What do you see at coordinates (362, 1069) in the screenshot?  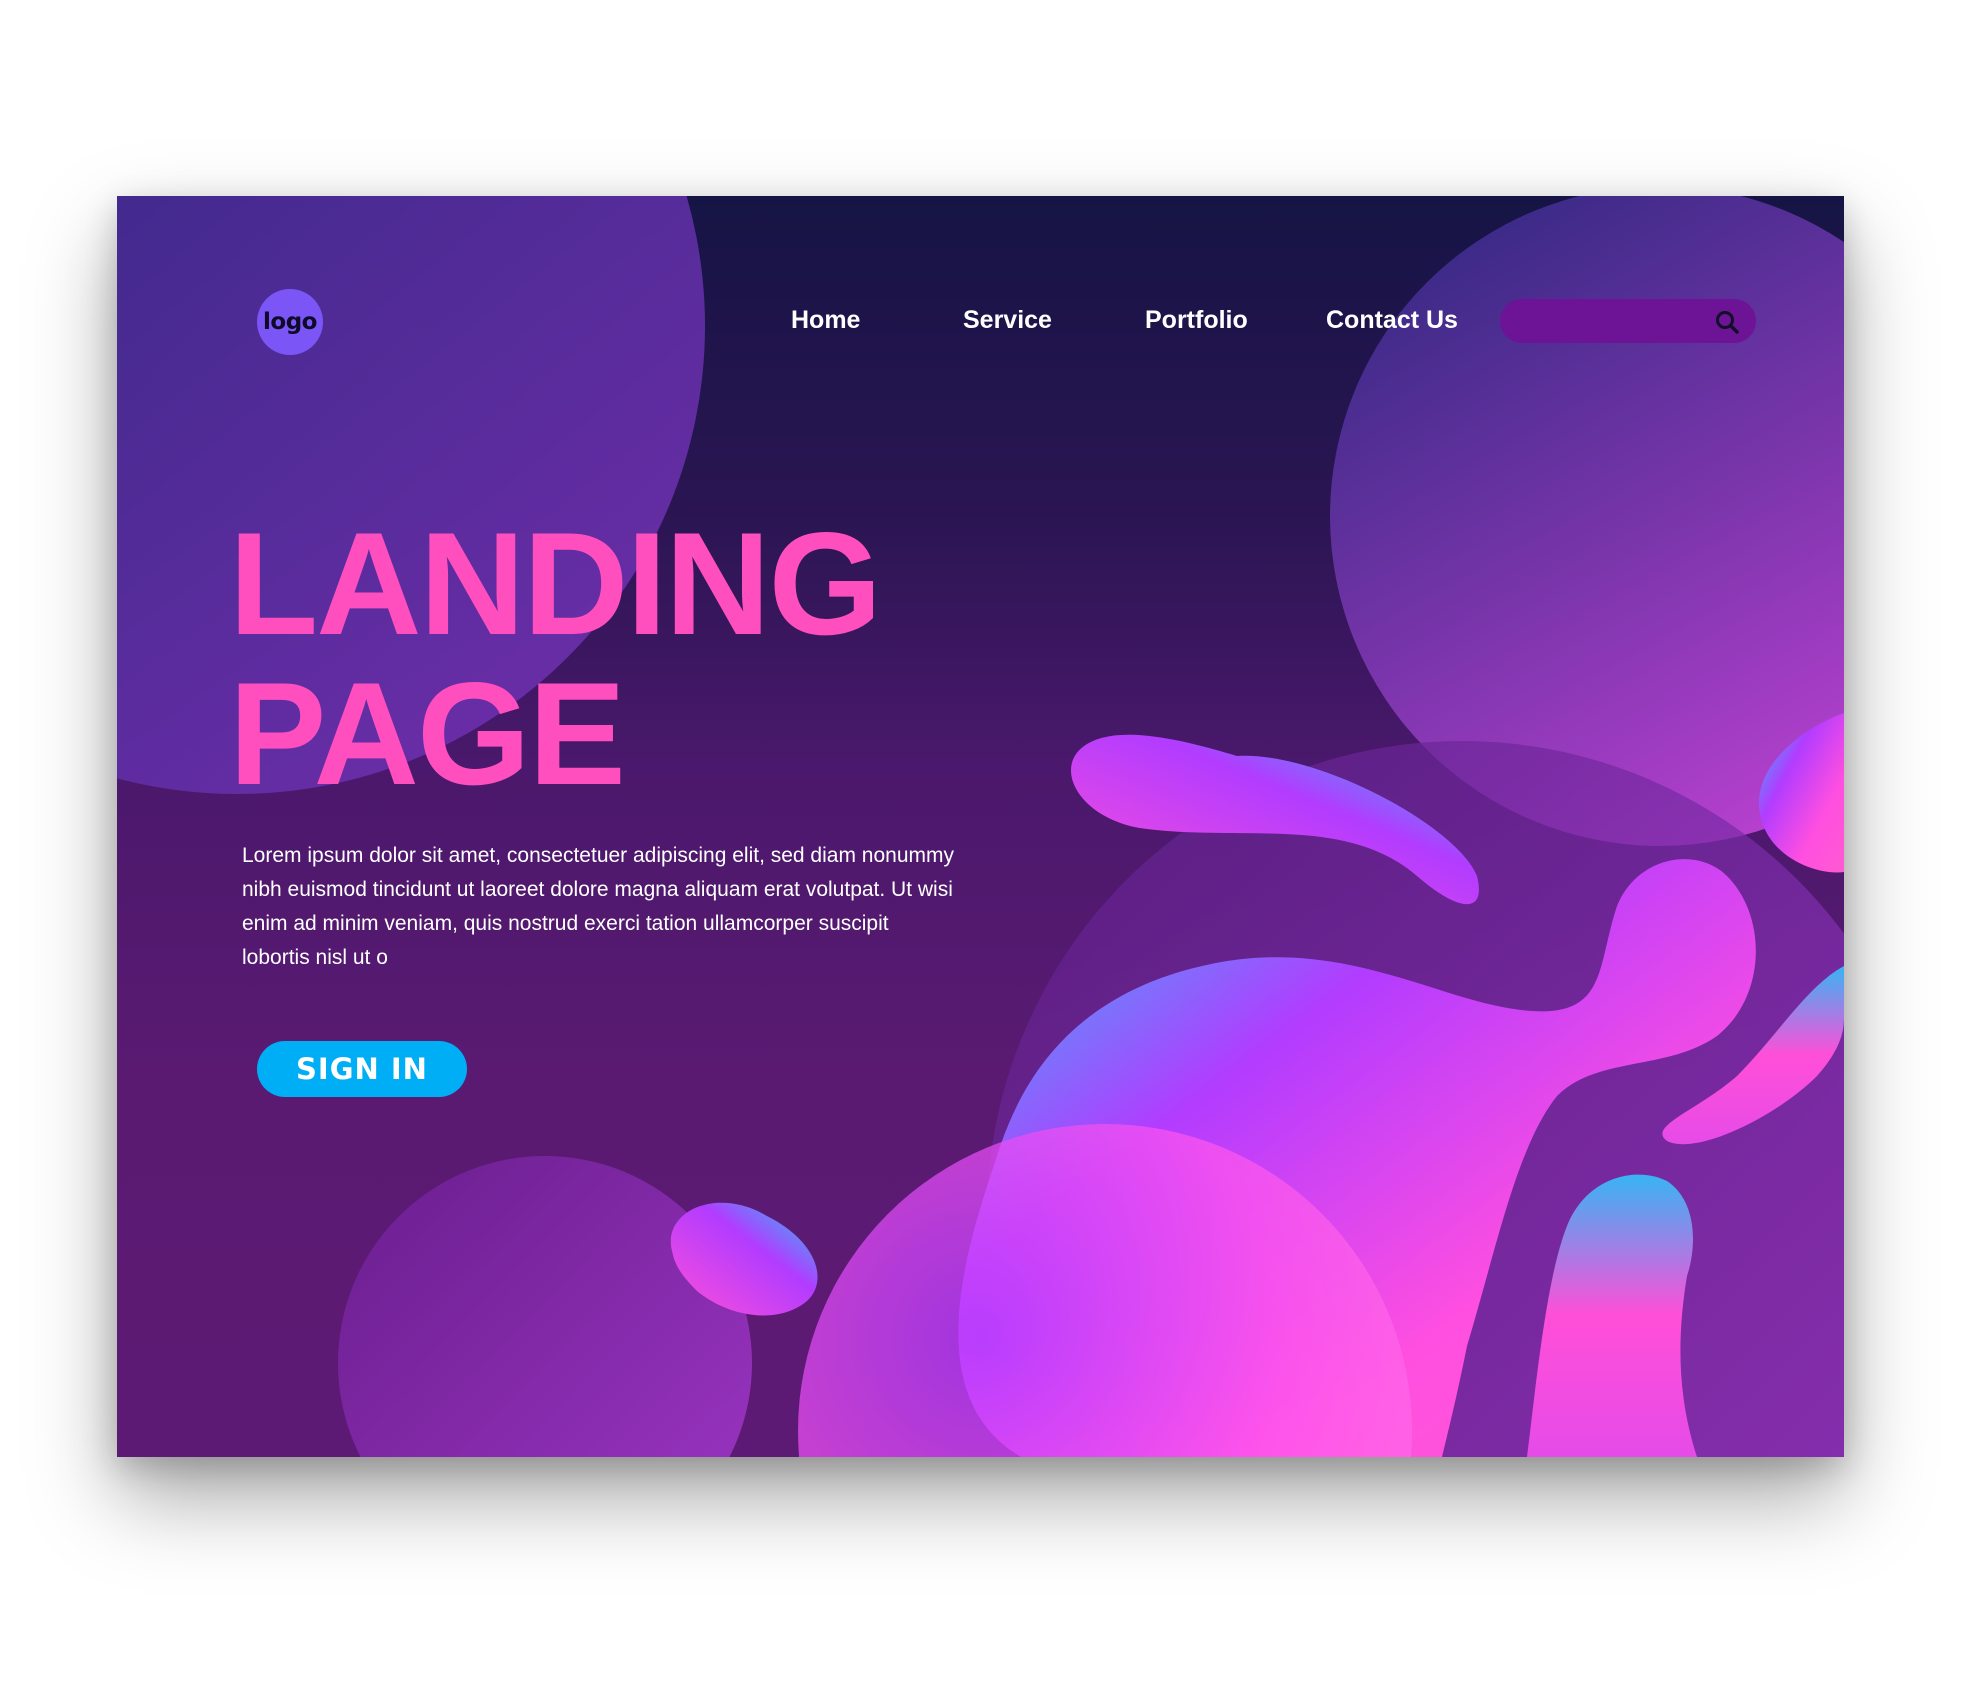 I see `sign-in-button: SIGN IN` at bounding box center [362, 1069].